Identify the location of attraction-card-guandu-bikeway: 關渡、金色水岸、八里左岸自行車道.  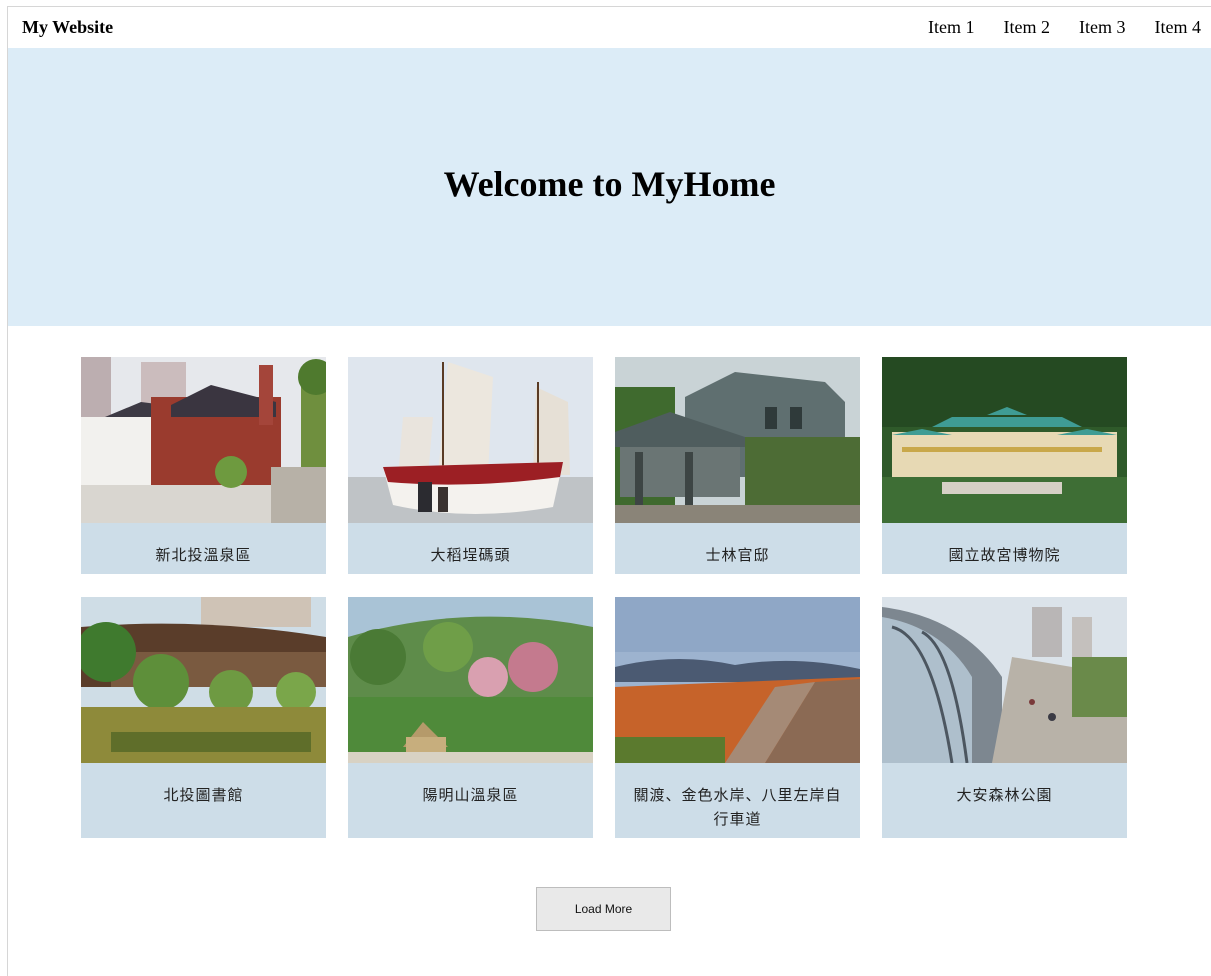
(737, 717).